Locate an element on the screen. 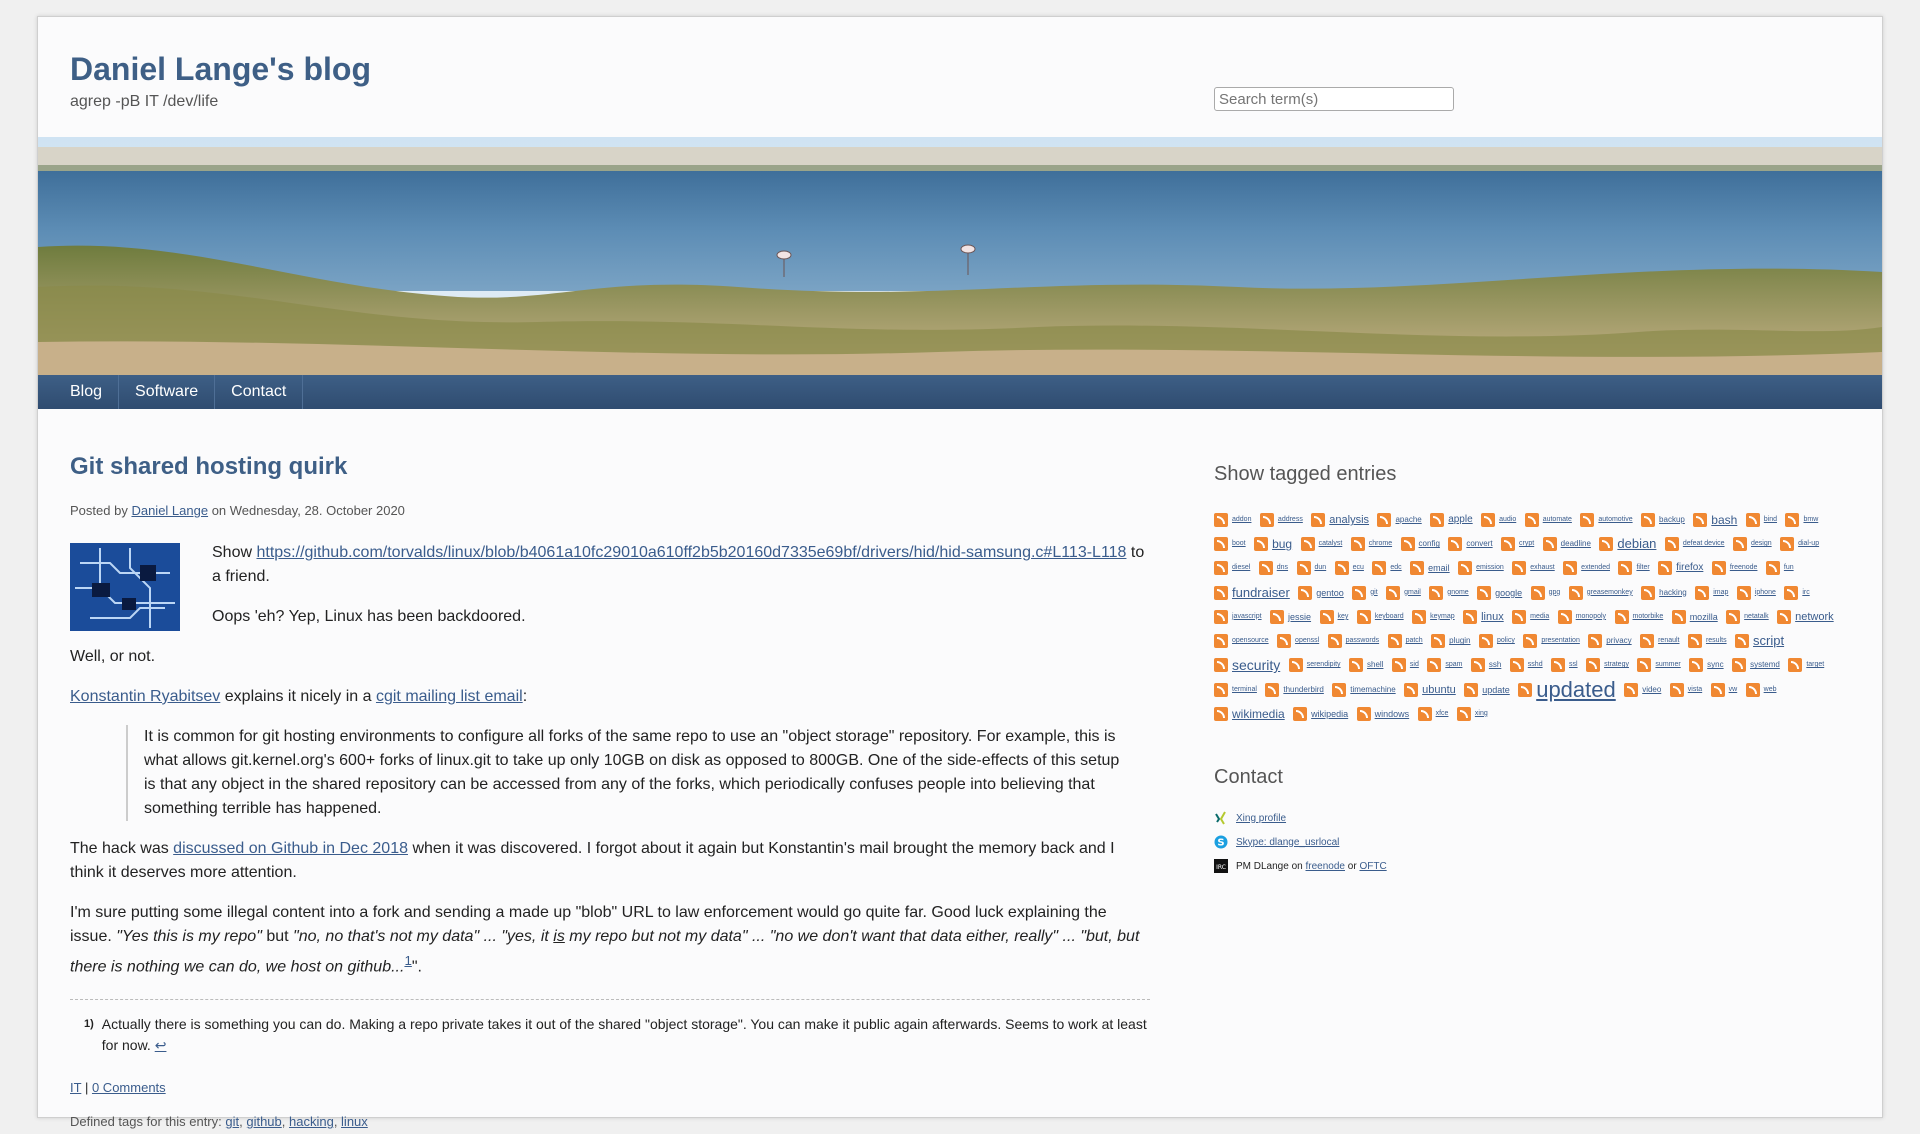 This screenshot has height=1134, width=1920. entry-tag-link: hacking is located at coordinates (311, 1121).